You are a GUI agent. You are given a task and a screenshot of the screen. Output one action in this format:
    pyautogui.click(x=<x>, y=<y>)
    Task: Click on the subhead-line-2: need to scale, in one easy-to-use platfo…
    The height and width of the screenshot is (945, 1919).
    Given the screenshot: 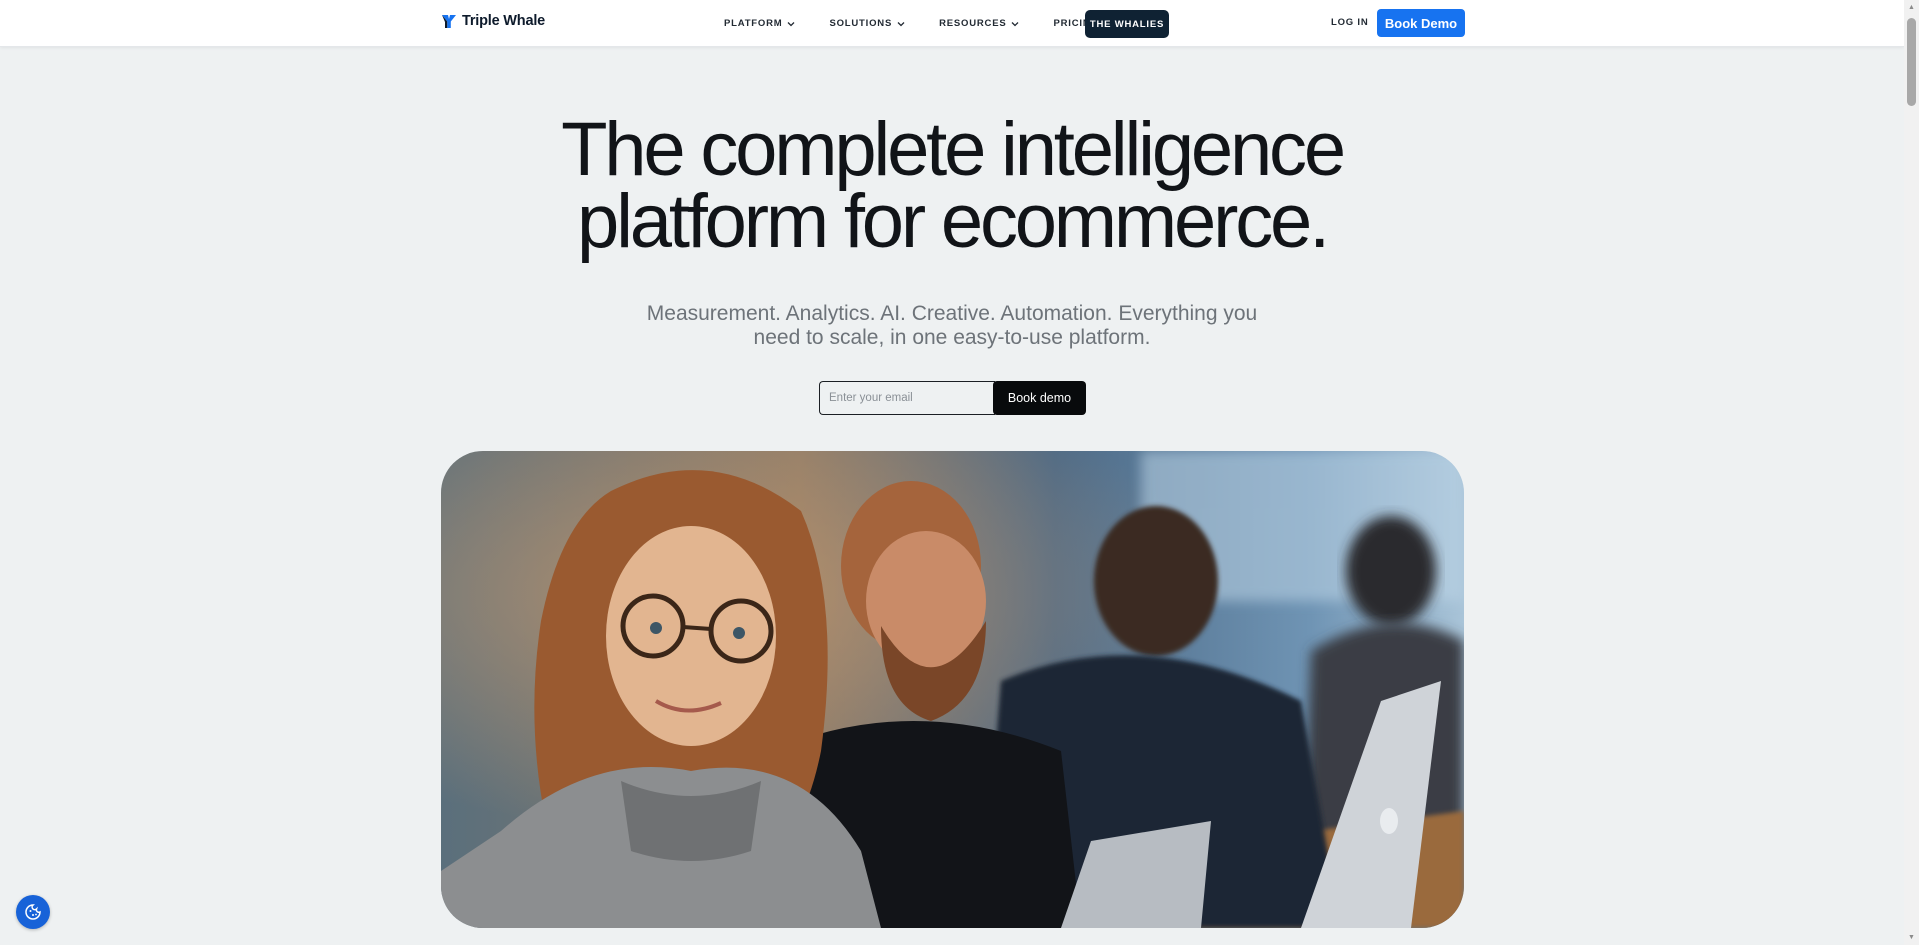 What is the action you would take?
    pyautogui.click(x=952, y=337)
    